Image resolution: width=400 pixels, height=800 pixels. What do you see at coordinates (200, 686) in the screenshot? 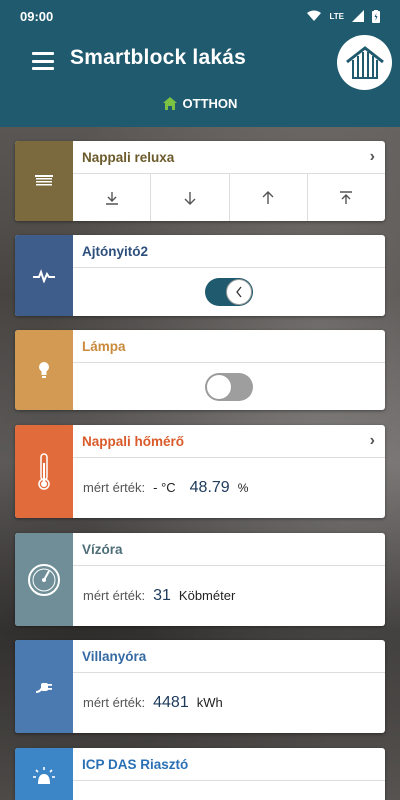
I see `device-card-power-meter: Villanyóra mért érték: 4481 kWh` at bounding box center [200, 686].